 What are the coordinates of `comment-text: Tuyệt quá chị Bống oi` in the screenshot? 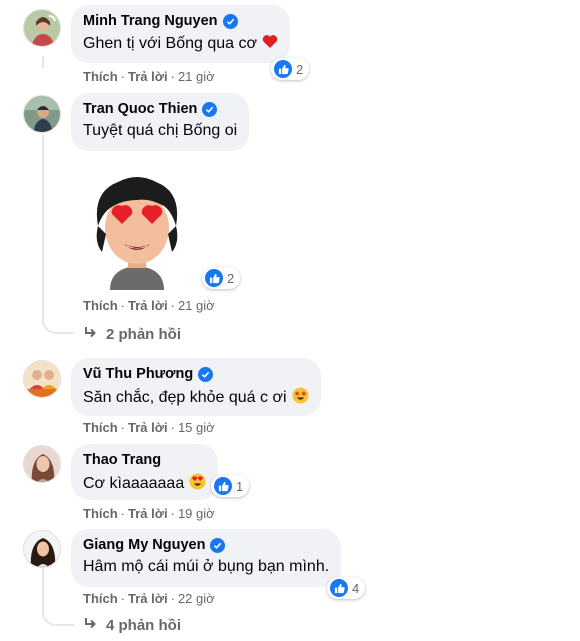 It's located at (160, 130).